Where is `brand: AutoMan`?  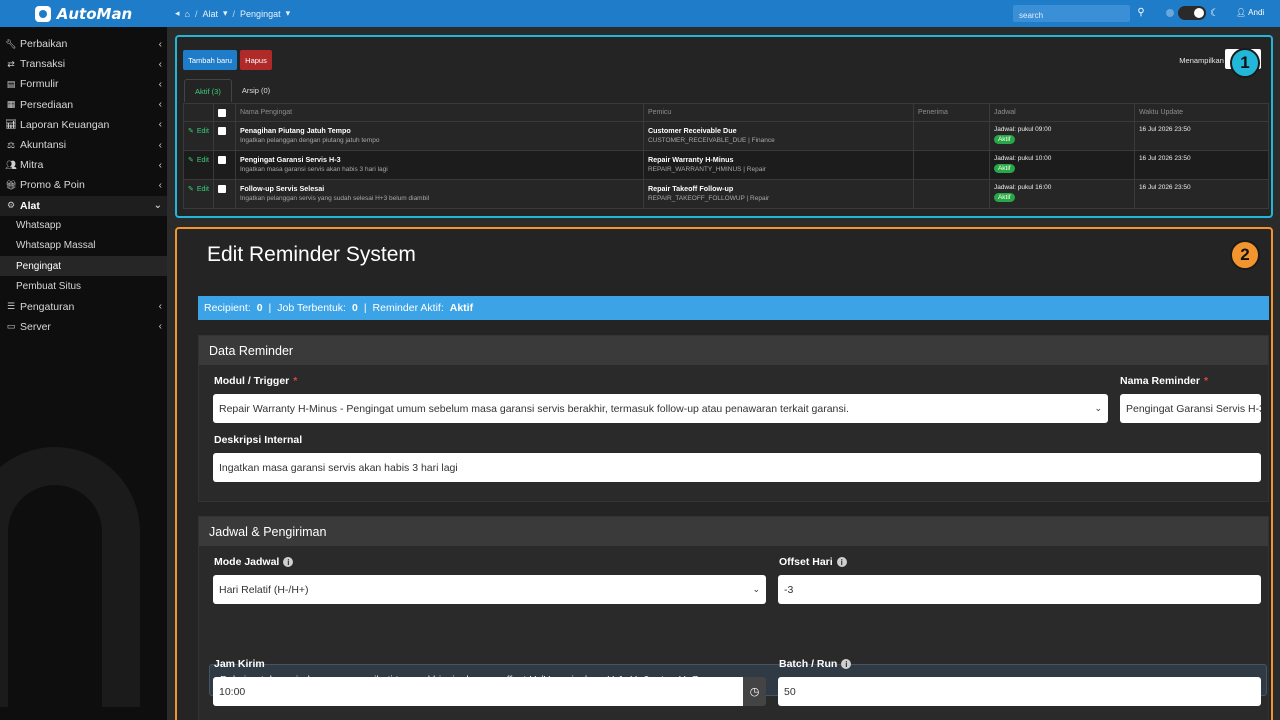 brand: AutoMan is located at coordinates (83, 13).